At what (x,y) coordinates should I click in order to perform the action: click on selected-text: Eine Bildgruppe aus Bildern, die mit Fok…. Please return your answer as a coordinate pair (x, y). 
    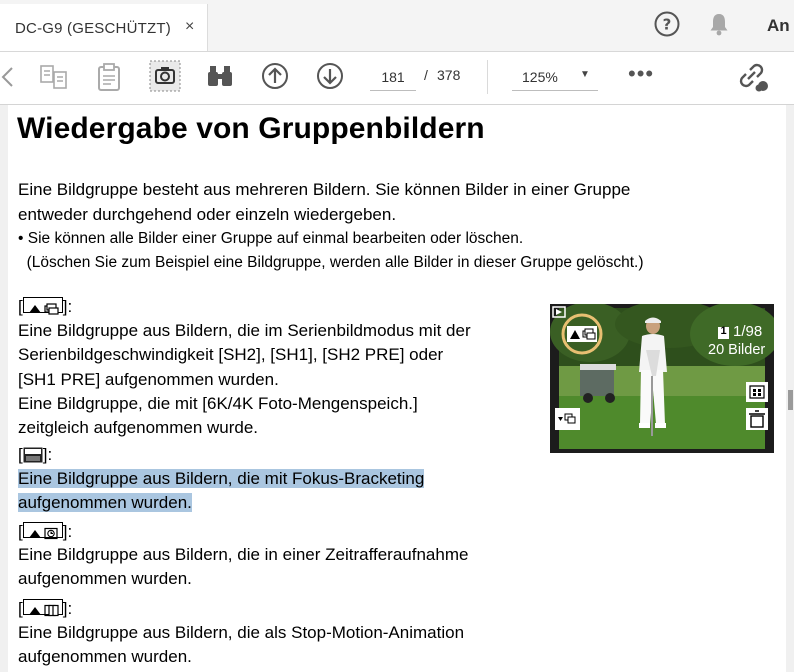
    Looking at the image, I should click on (221, 478).